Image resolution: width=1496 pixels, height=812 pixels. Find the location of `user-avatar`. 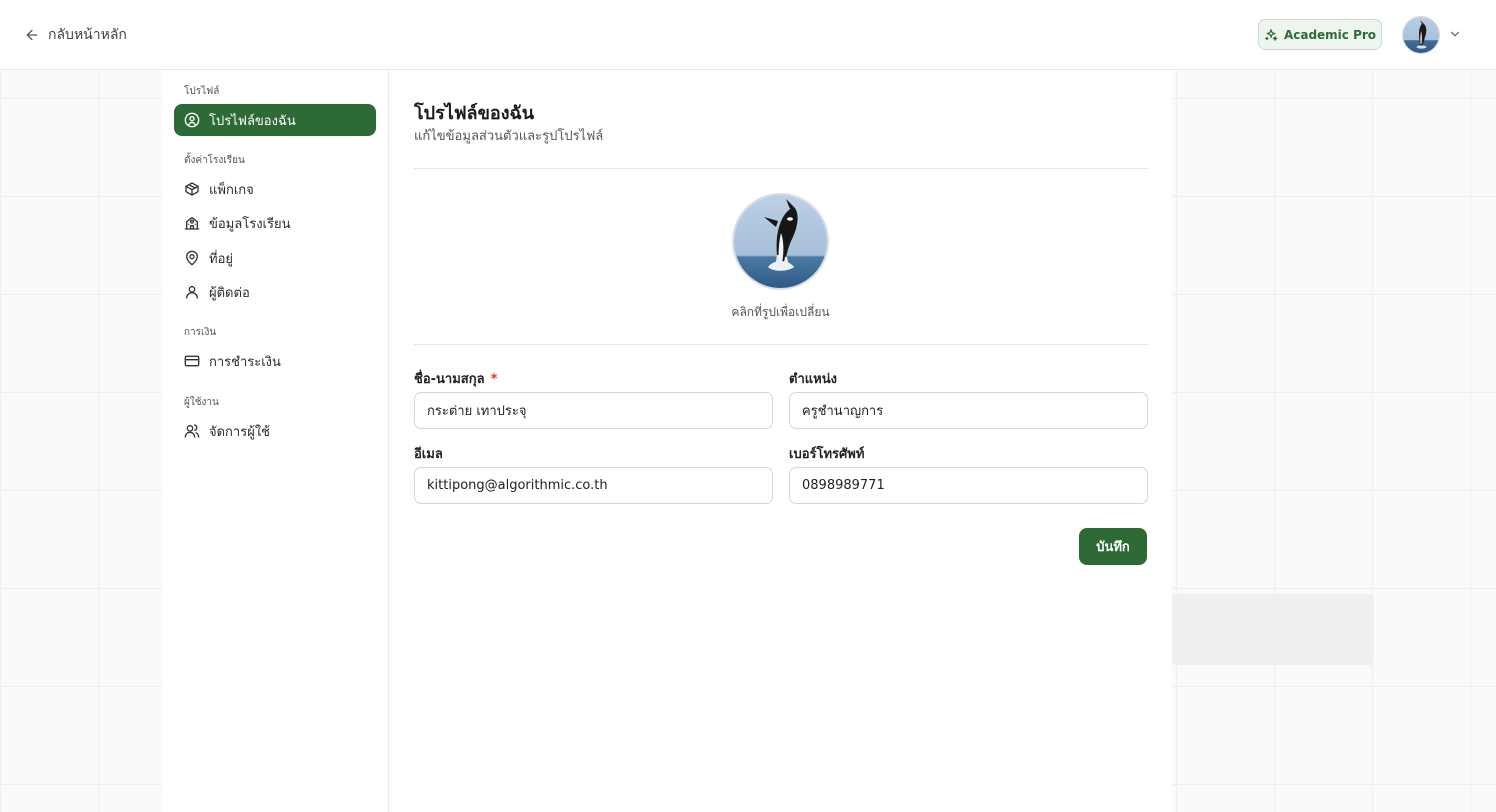

user-avatar is located at coordinates (1421, 35).